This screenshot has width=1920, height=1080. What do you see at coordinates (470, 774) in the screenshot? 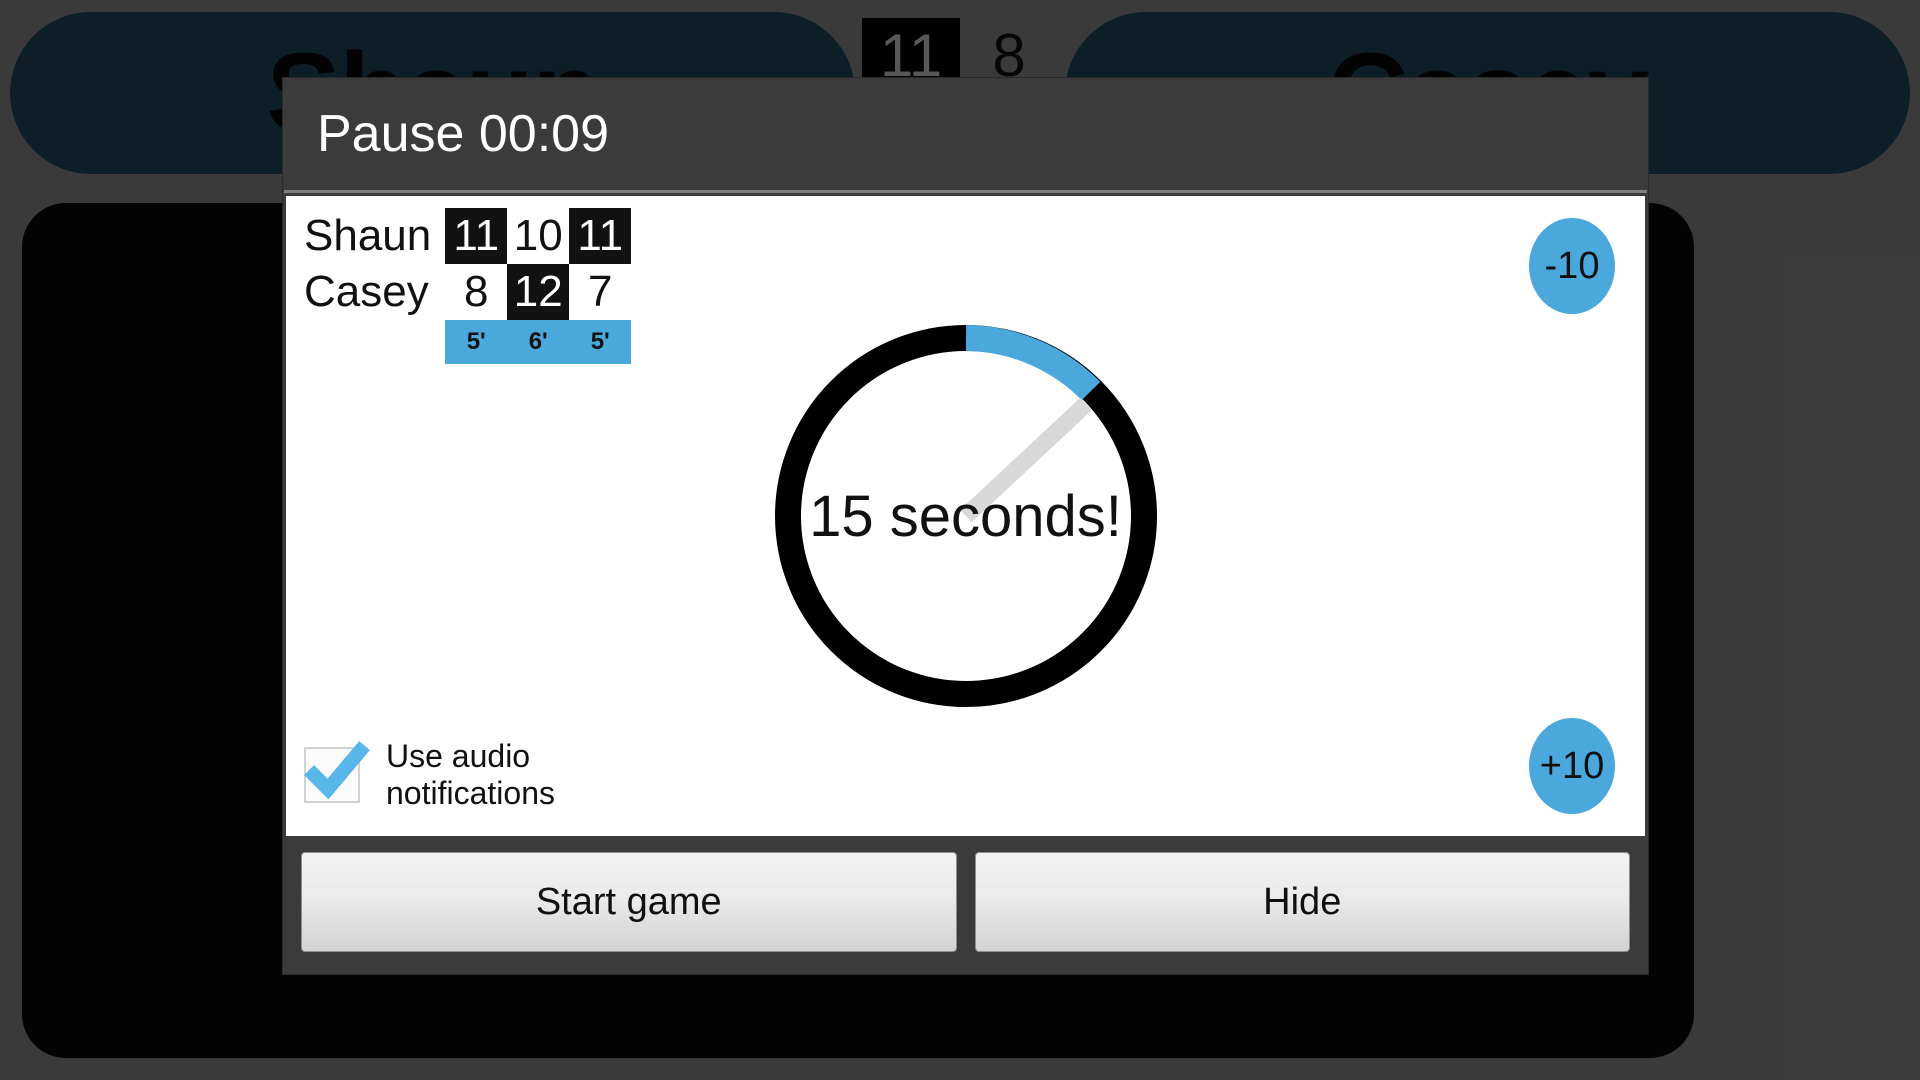
I see `audio-notifications-label: Use audio notifications` at bounding box center [470, 774].